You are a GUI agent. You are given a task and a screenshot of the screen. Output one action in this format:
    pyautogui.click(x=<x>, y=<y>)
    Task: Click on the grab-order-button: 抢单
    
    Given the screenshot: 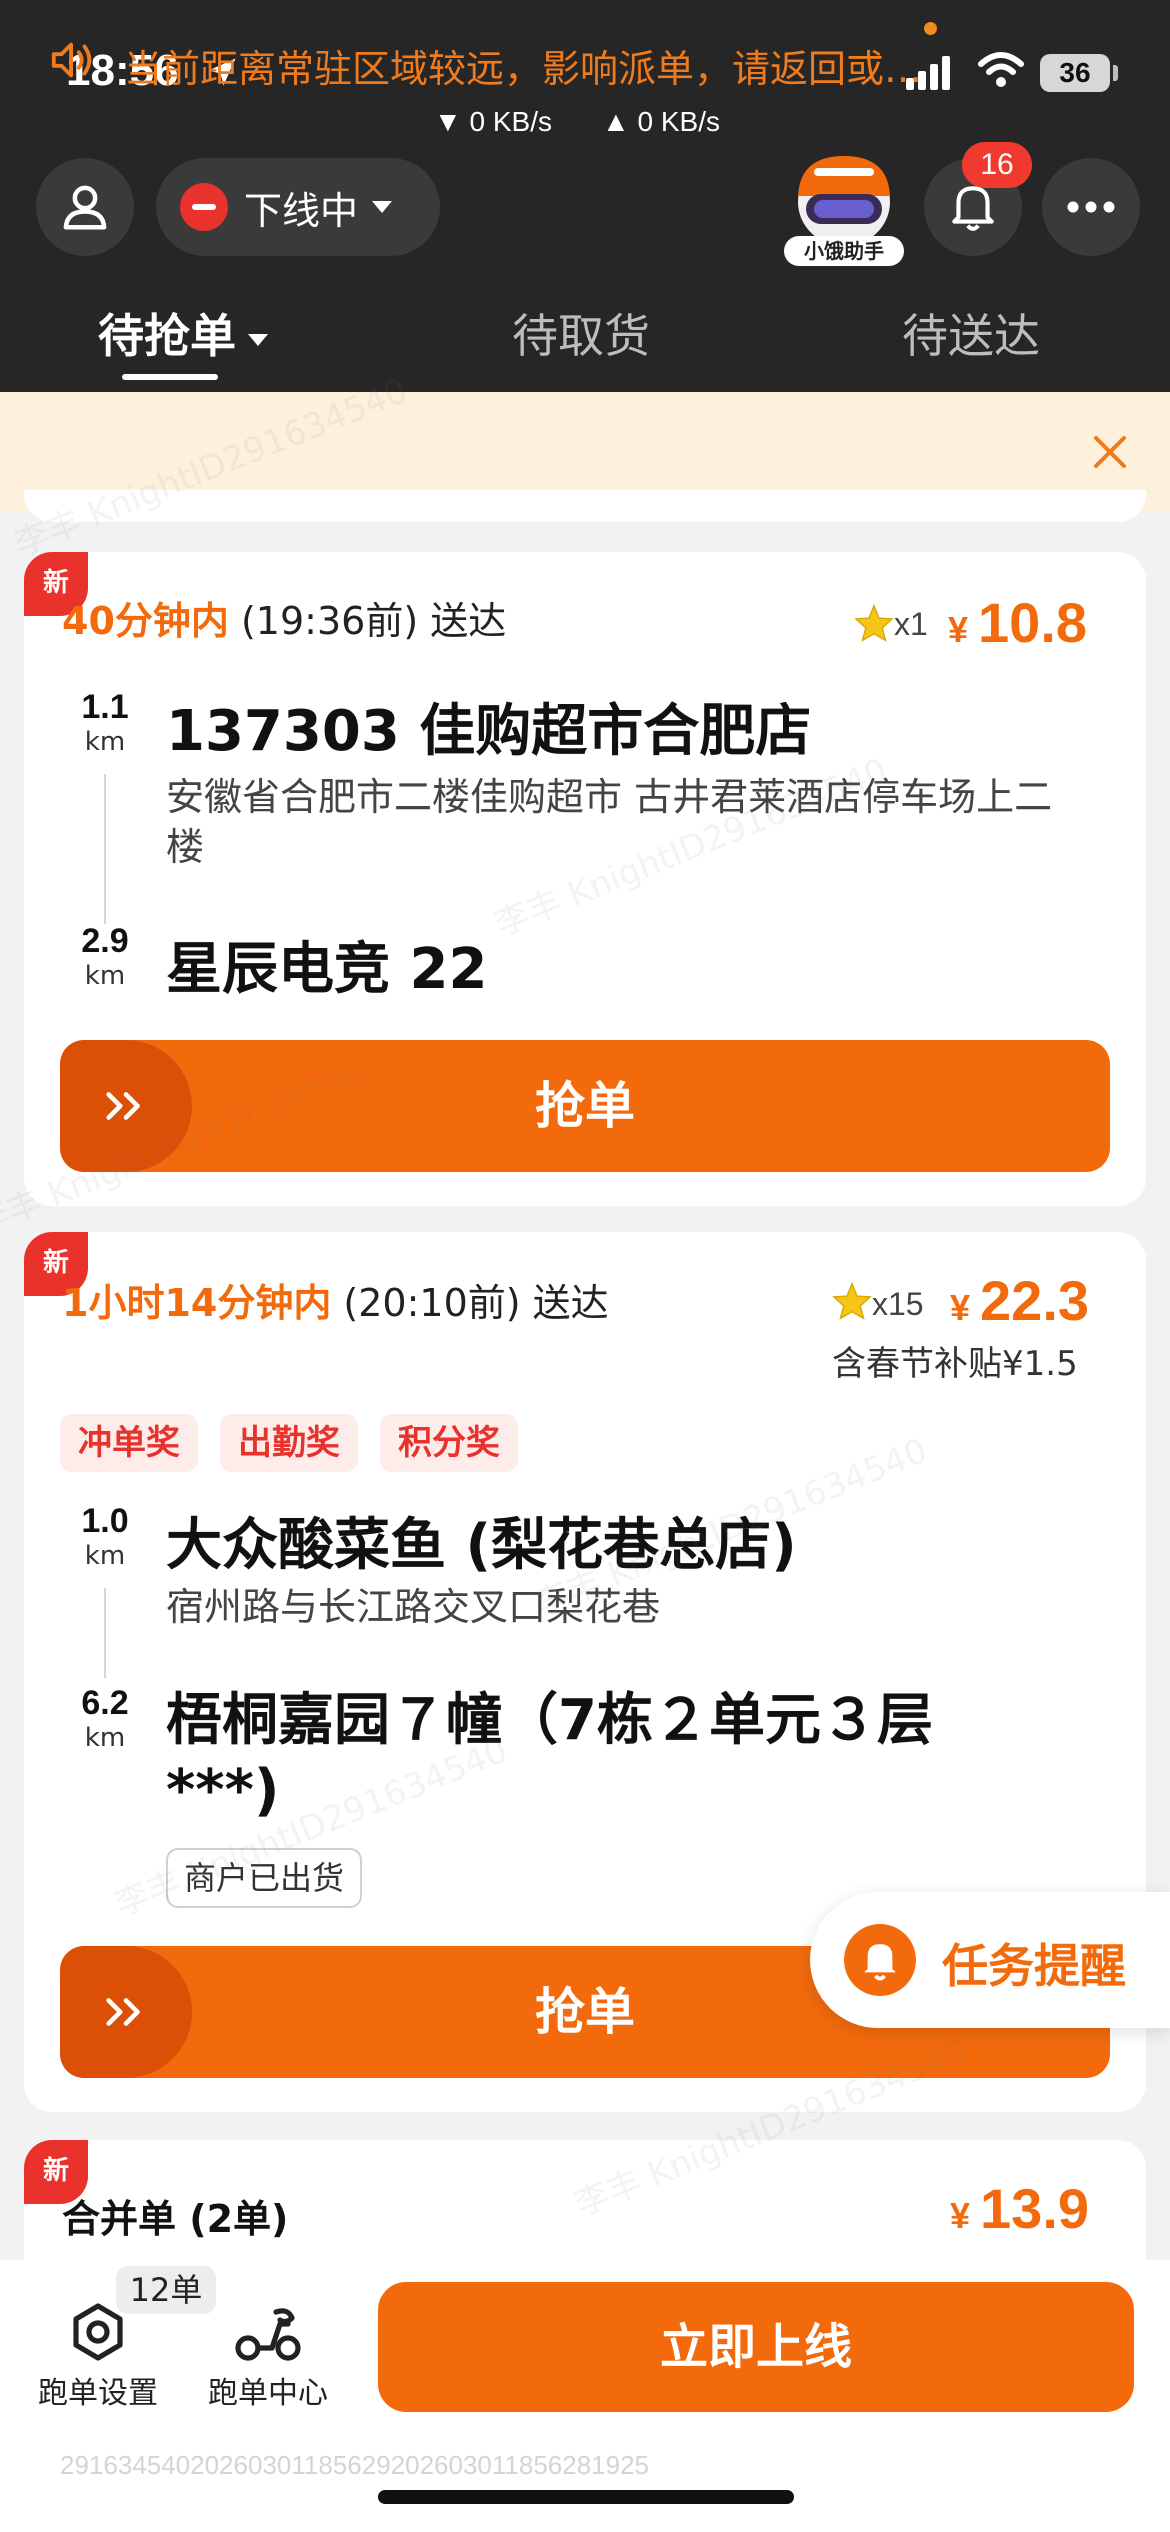 What is the action you would take?
    pyautogui.click(x=585, y=1106)
    